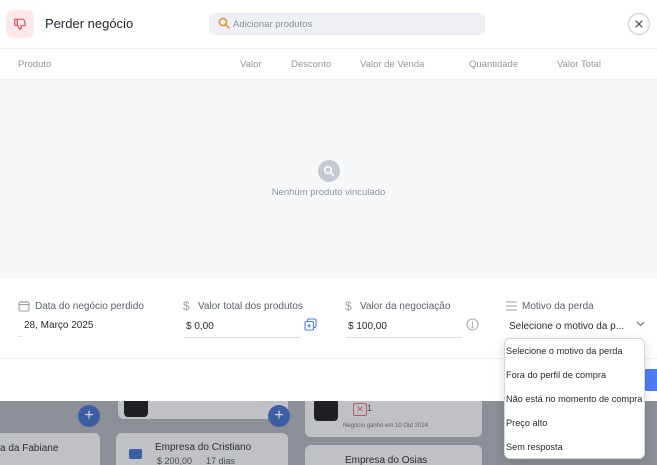 The image size is (657, 465). Describe the element at coordinates (360, 409) in the screenshot. I see `bg-lost-badge: ✕` at that location.